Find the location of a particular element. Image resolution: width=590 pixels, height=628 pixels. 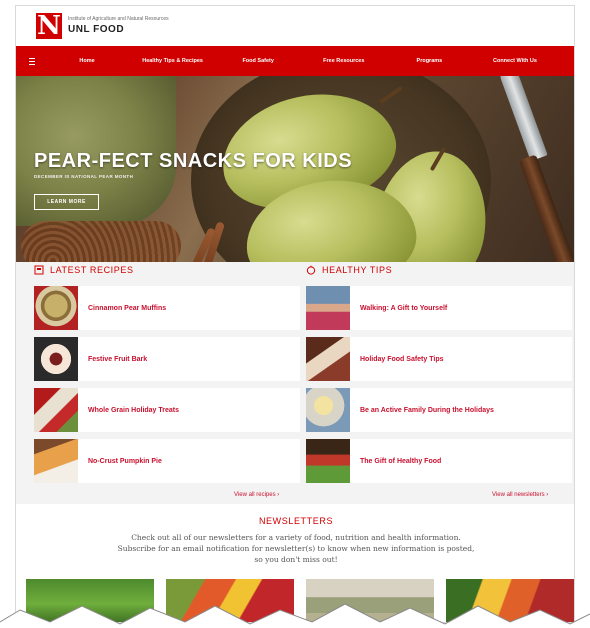

list-item: Whole Grain Holiday Treats is located at coordinates (167, 410).